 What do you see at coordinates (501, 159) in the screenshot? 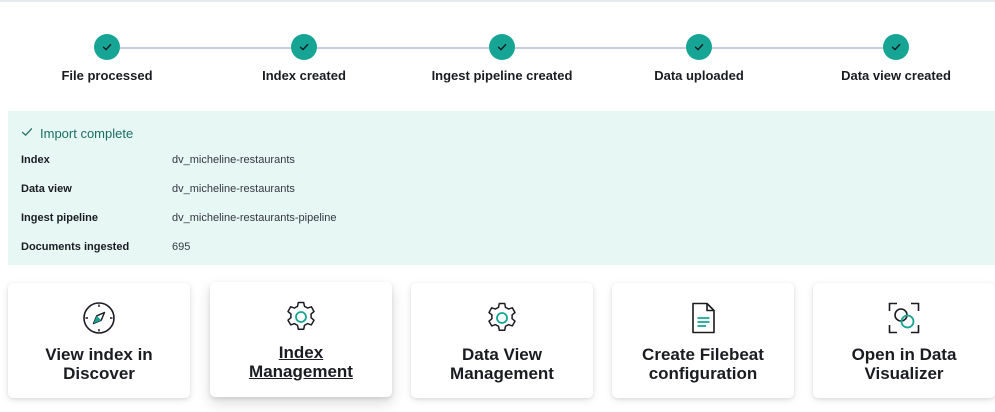
I see `detail-row-index: Index dv_micheline-restaurants` at bounding box center [501, 159].